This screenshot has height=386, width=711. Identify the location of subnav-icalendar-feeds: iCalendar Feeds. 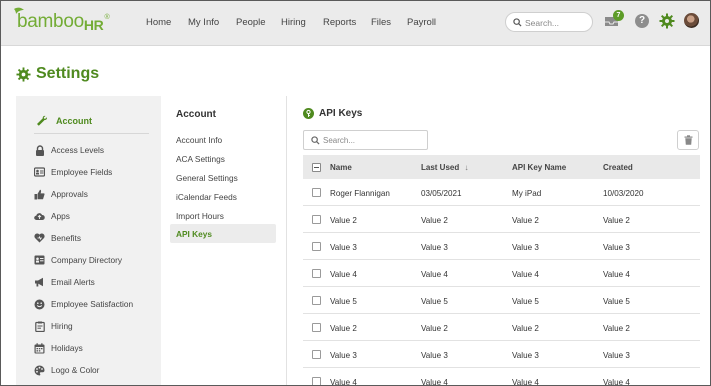
(206, 197).